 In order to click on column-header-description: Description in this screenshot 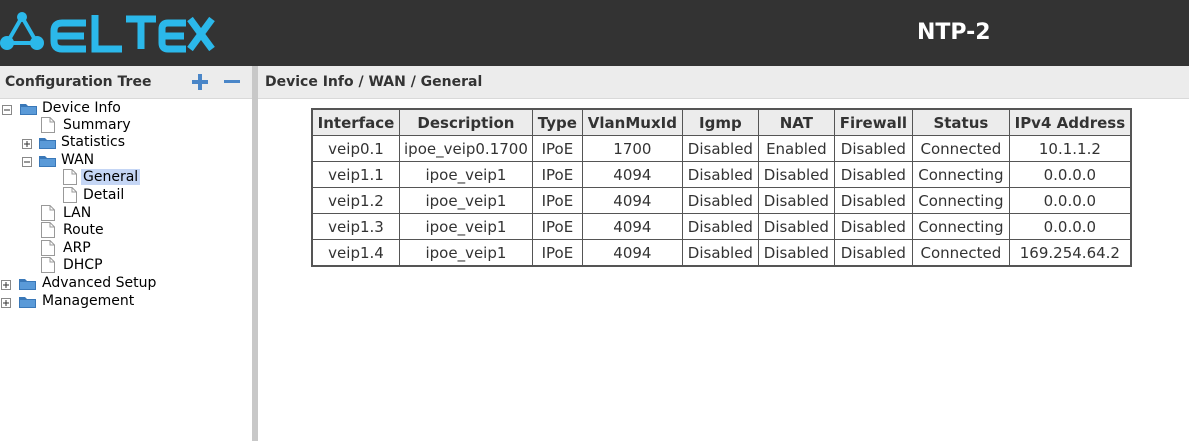, I will do `click(466, 122)`.